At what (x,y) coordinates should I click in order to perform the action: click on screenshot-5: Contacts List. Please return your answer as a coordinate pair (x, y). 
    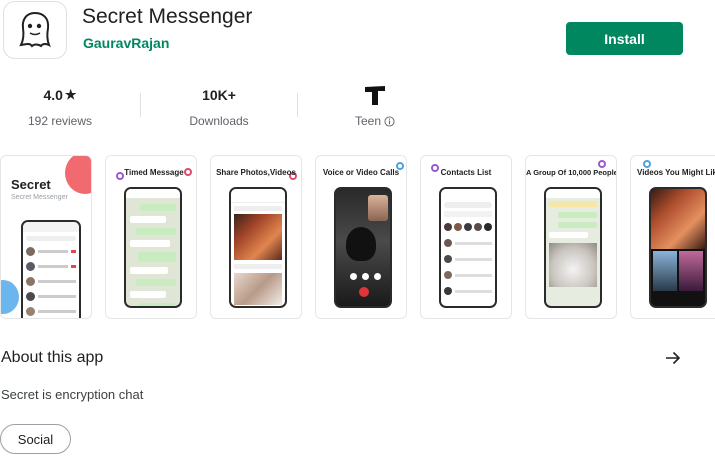
    Looking at the image, I should click on (466, 237).